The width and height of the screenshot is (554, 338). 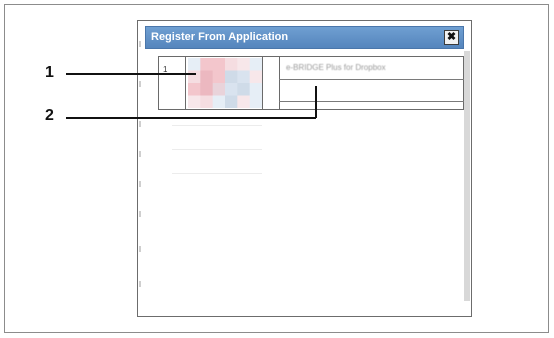 I want to click on callout-2: 2, so click(x=49, y=115).